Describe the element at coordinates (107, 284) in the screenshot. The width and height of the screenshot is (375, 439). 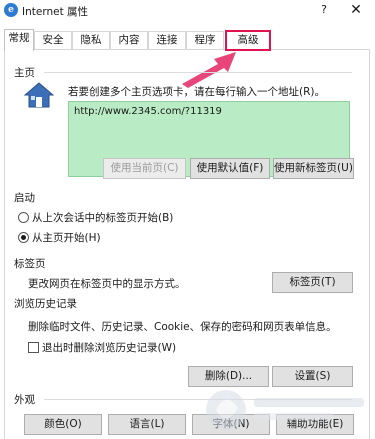
I see `tabs-section-description: 更改网页在标签页中的显示方式。` at that location.